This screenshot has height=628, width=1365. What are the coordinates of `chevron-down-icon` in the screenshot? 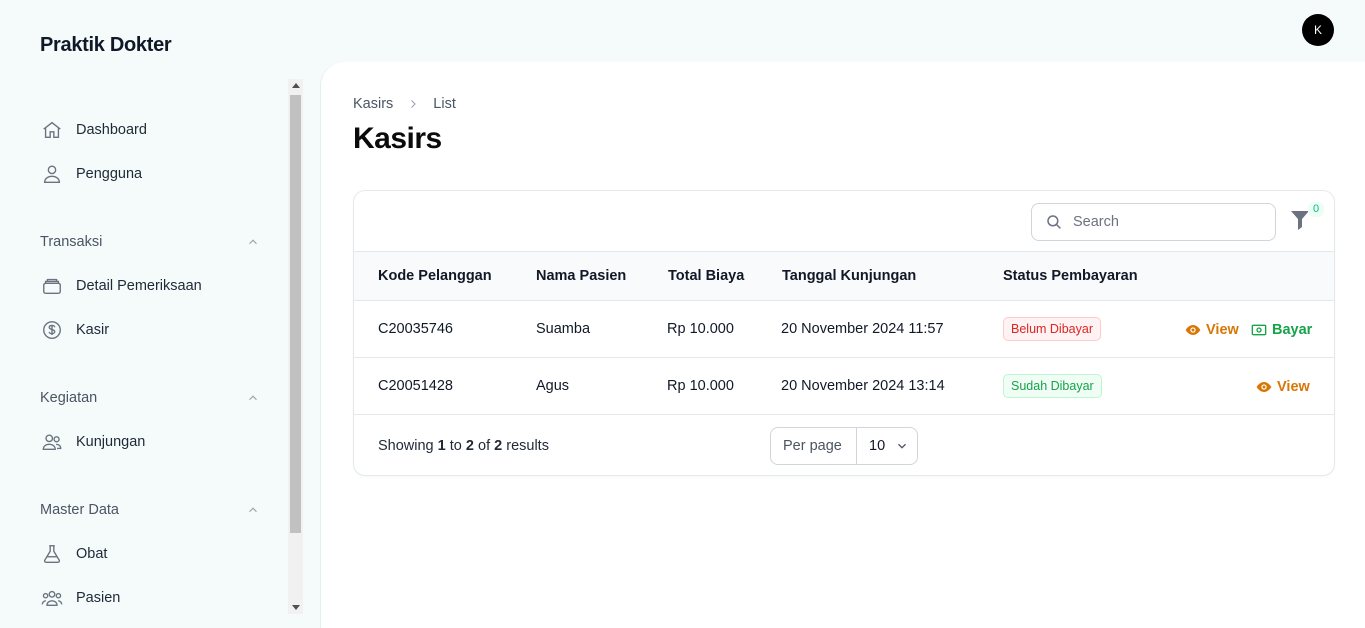 It's located at (902, 446).